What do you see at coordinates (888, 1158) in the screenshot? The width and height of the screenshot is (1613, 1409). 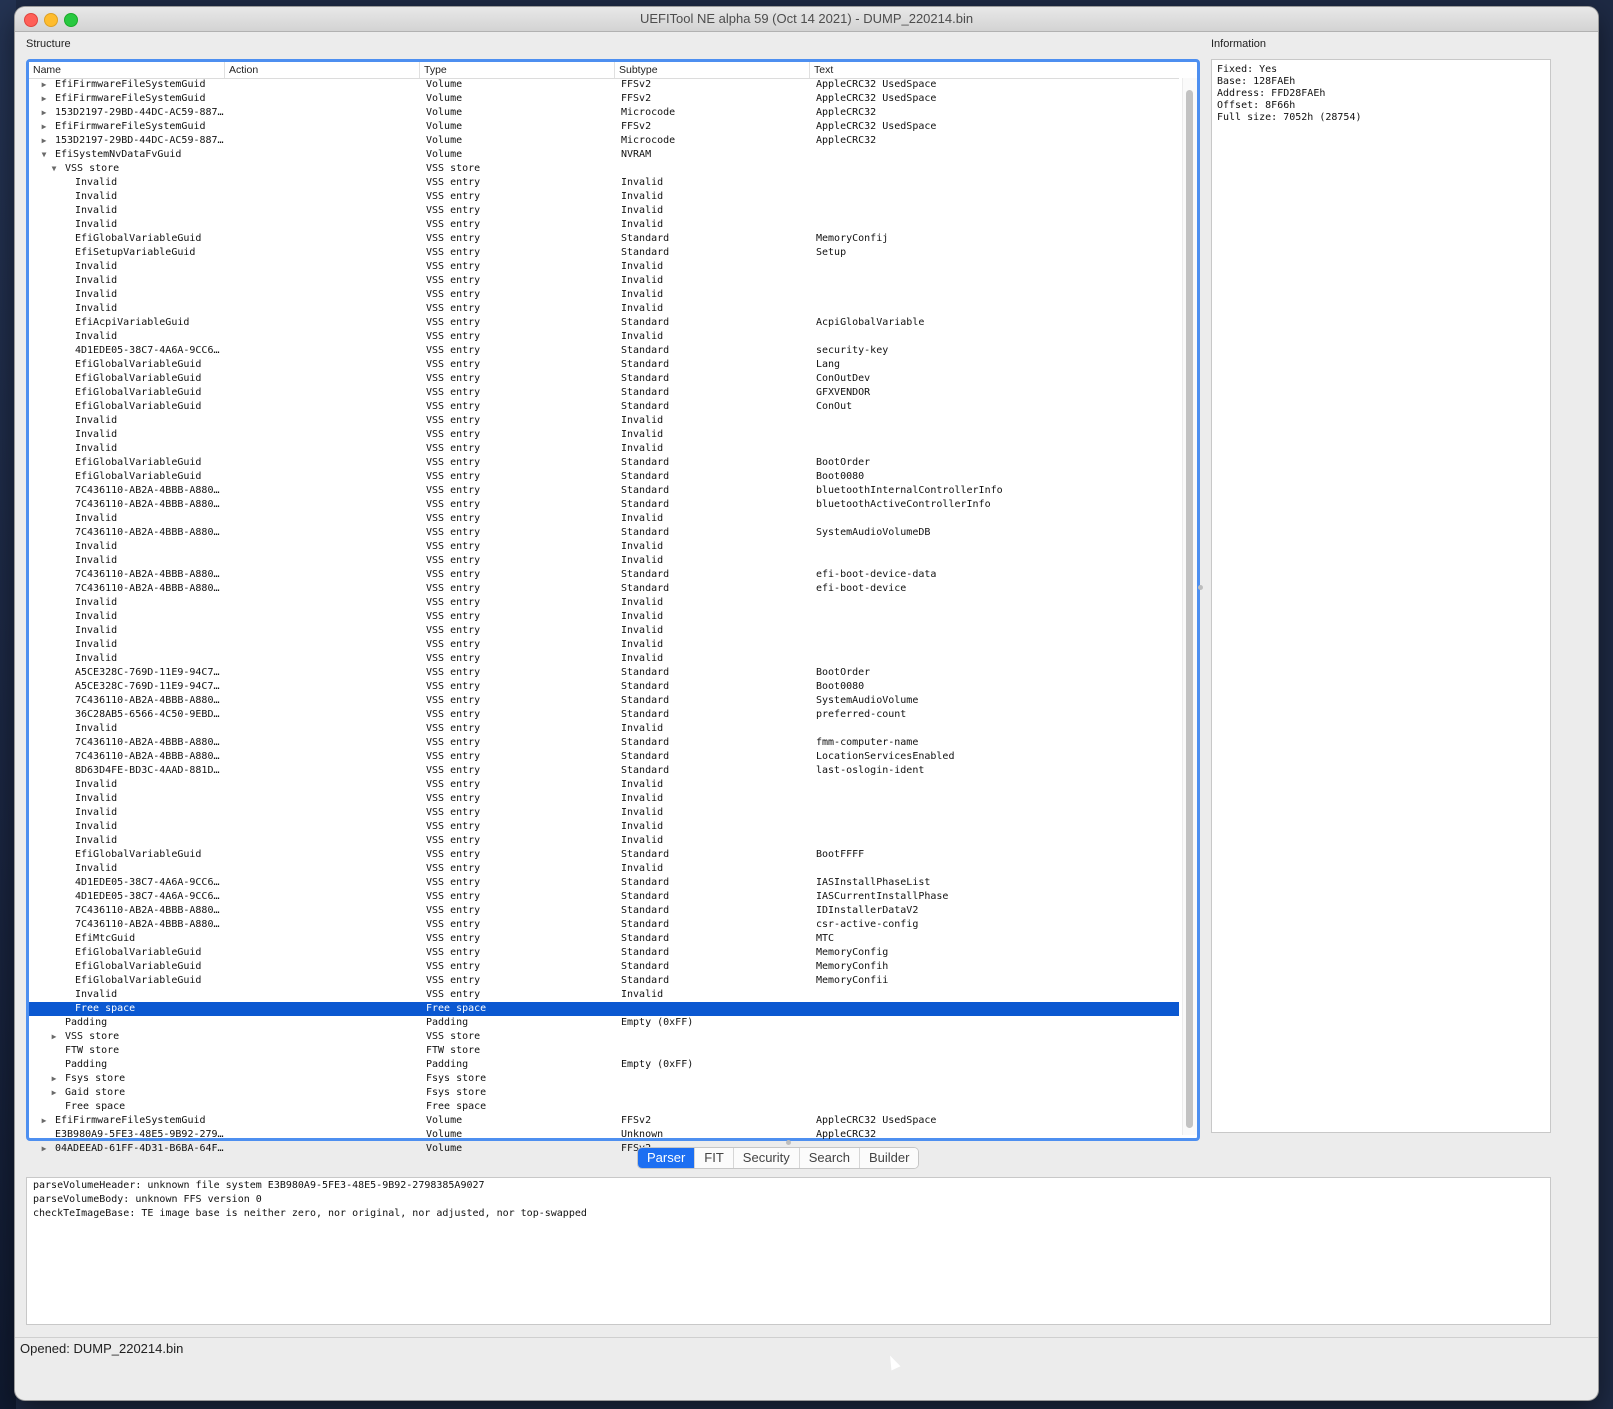 I see `tab-builder: Builder` at bounding box center [888, 1158].